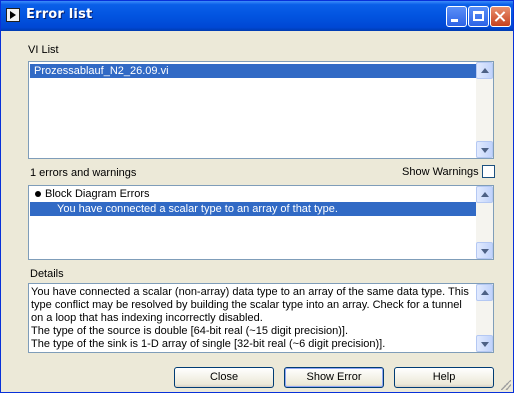 The height and width of the screenshot is (393, 514). Describe the element at coordinates (484, 222) in the screenshot. I see `errors-list-scrollbar` at that location.